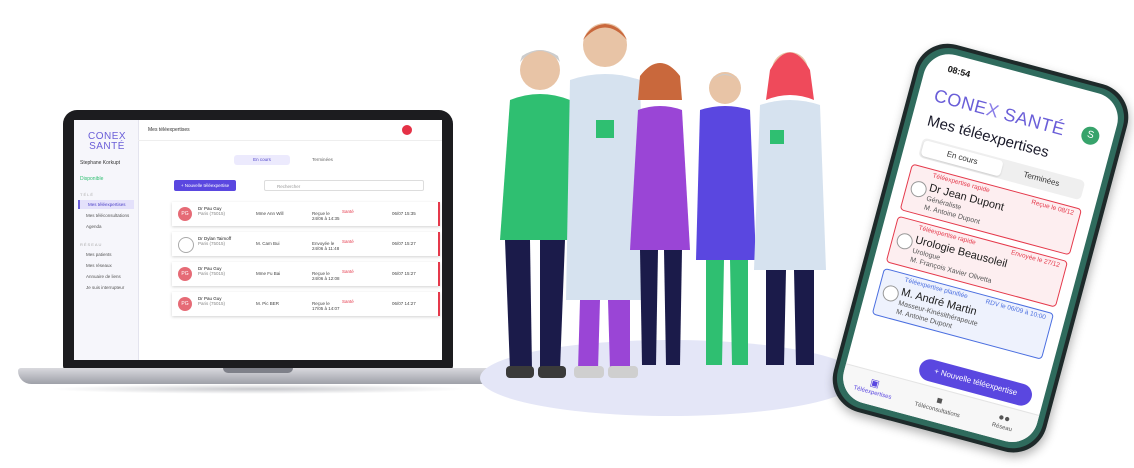  Describe the element at coordinates (106, 226) in the screenshot. I see `sidebar-item-agenda: Agenda` at that location.